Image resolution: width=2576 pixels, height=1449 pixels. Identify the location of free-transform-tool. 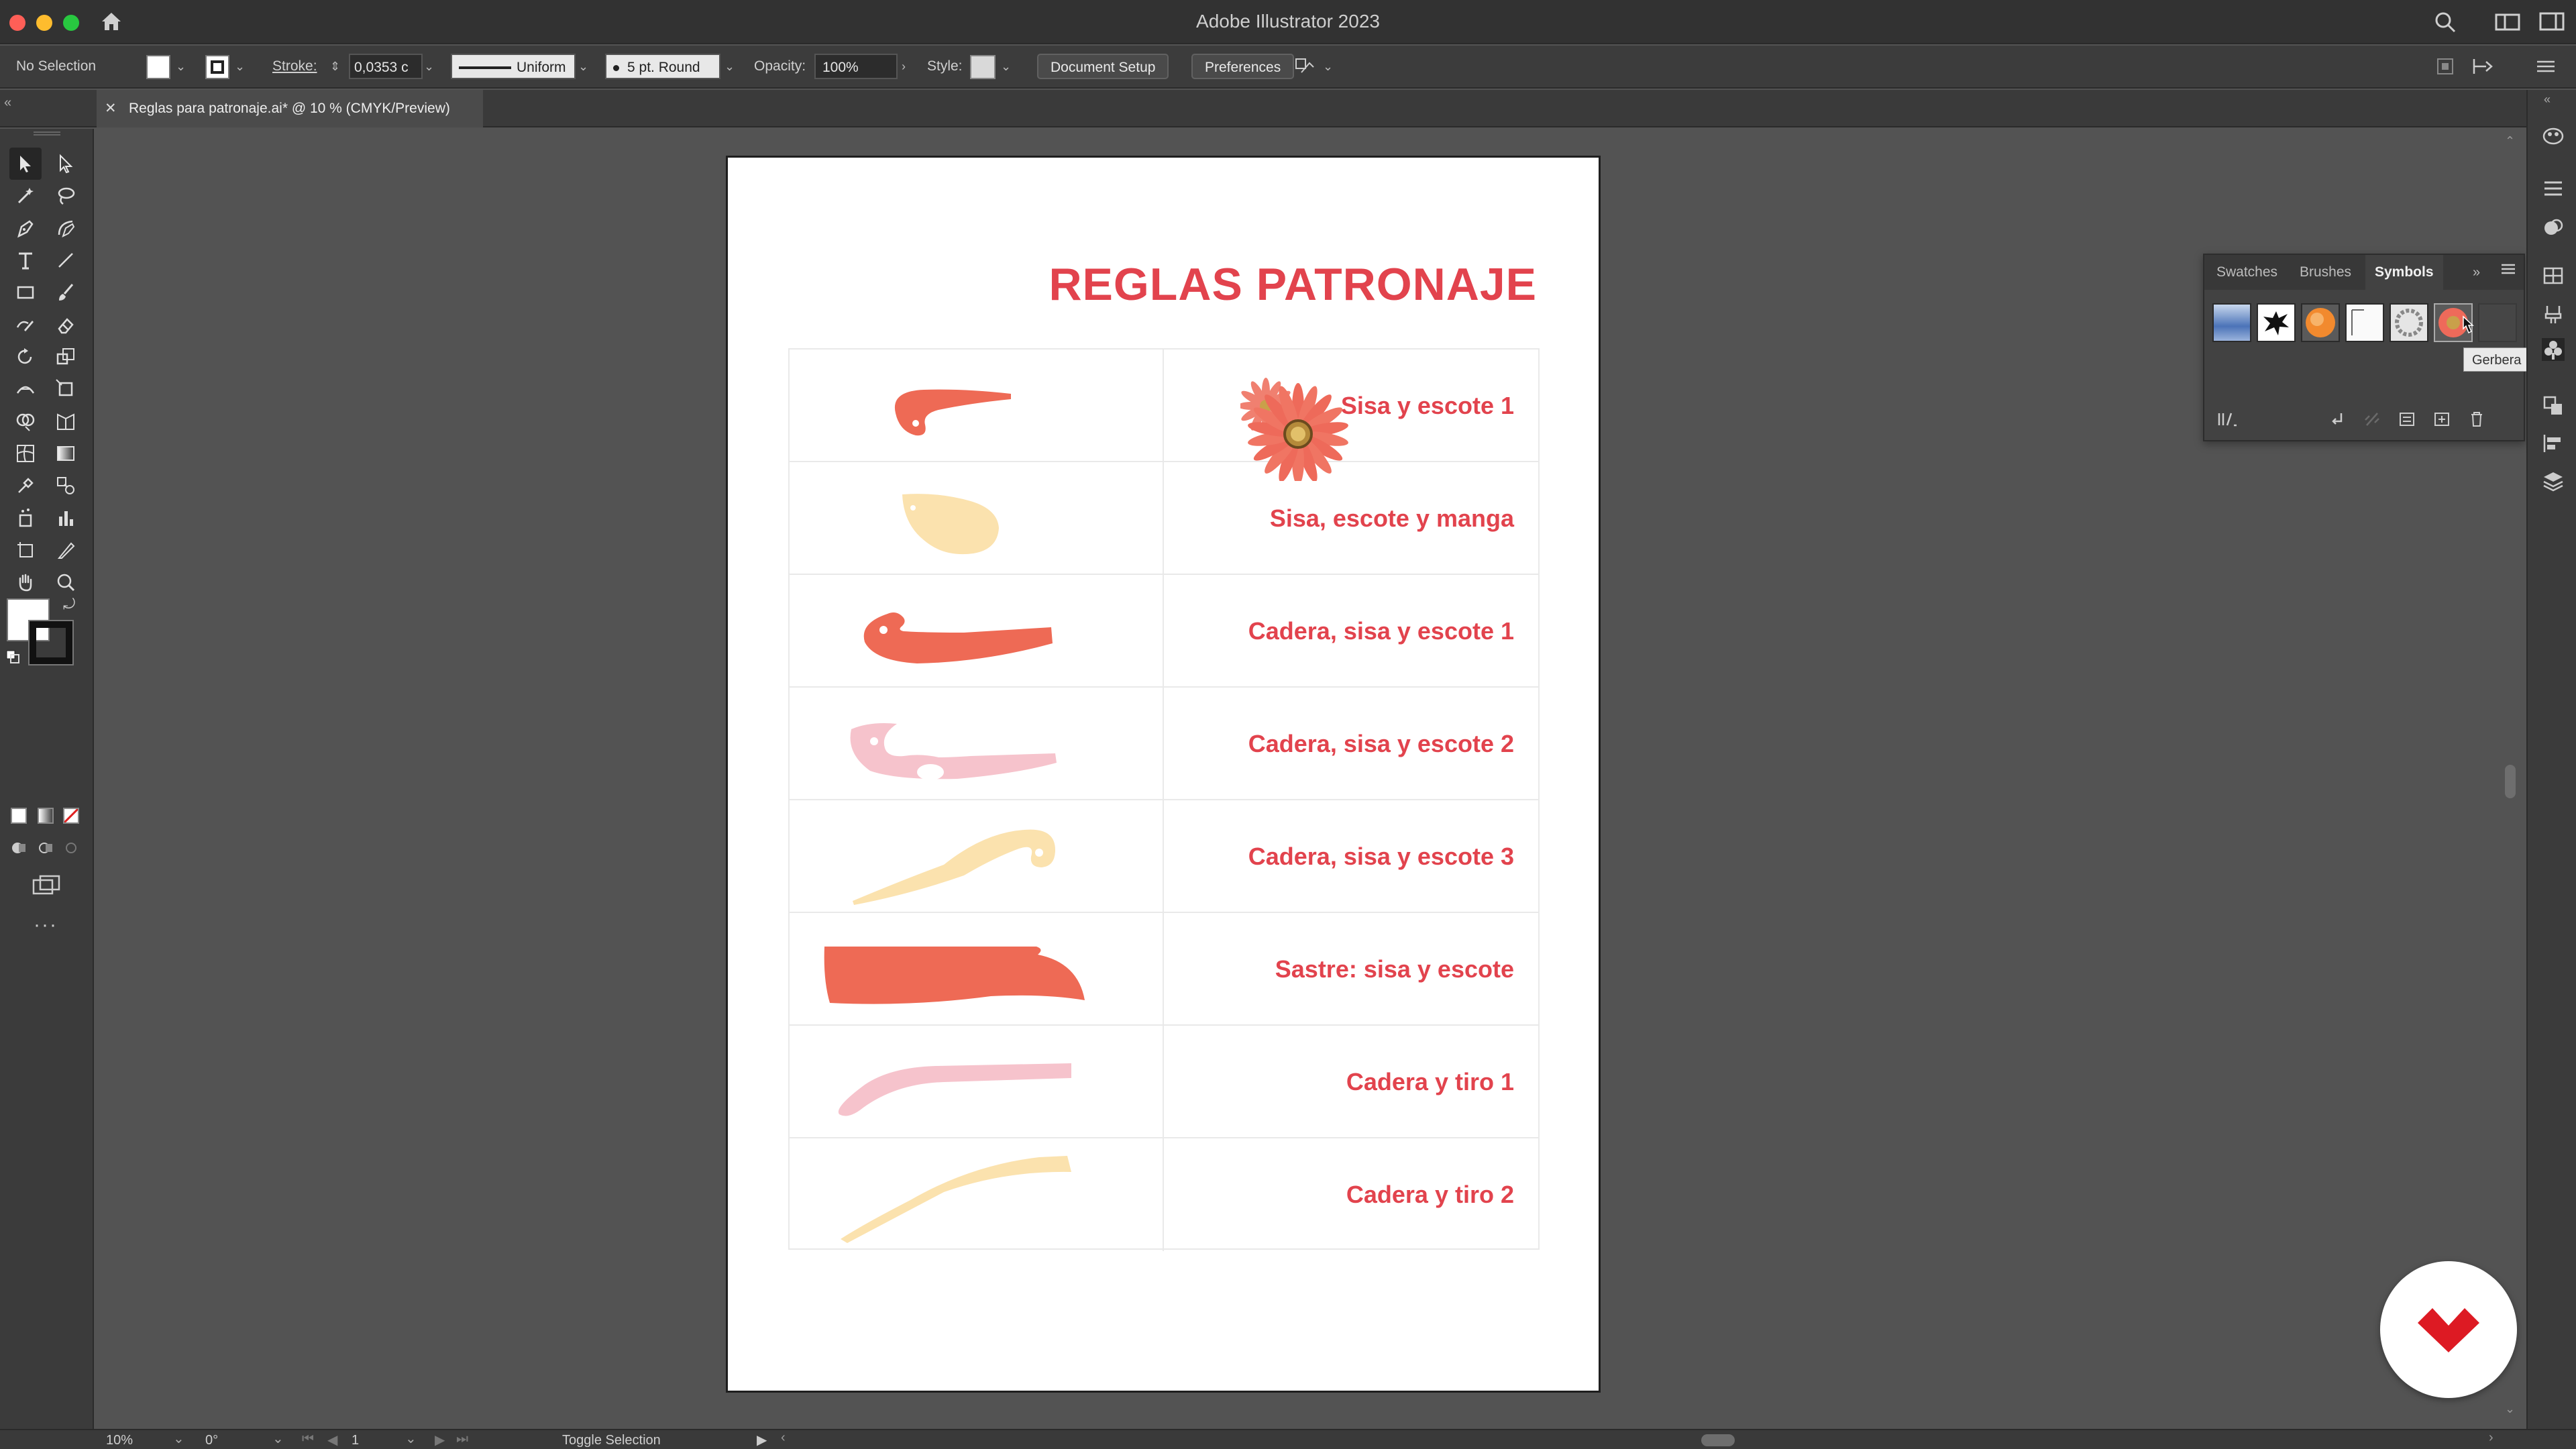
(66, 389).